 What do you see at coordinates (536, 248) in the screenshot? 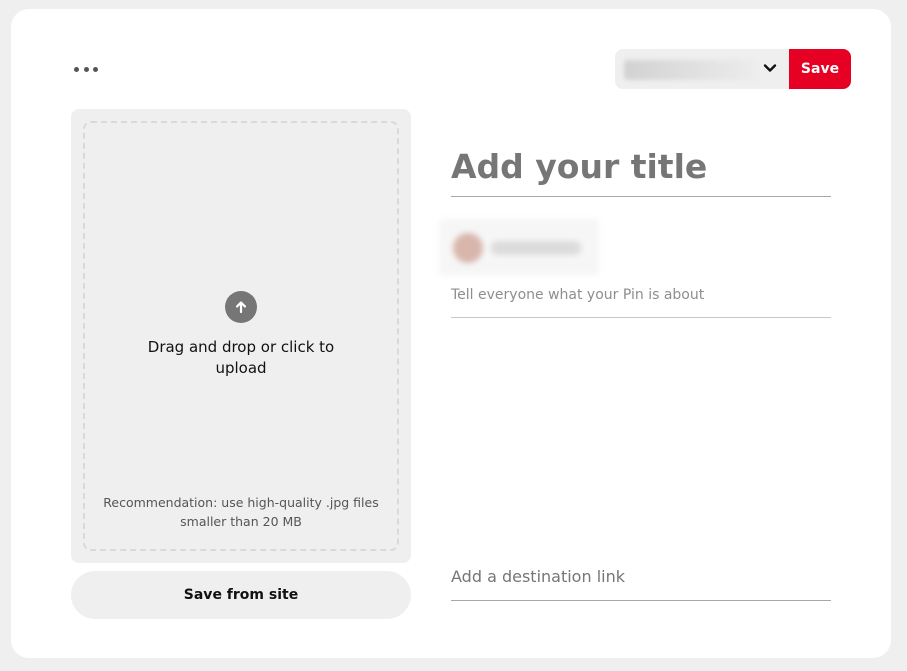
I see `user-name-redacted` at bounding box center [536, 248].